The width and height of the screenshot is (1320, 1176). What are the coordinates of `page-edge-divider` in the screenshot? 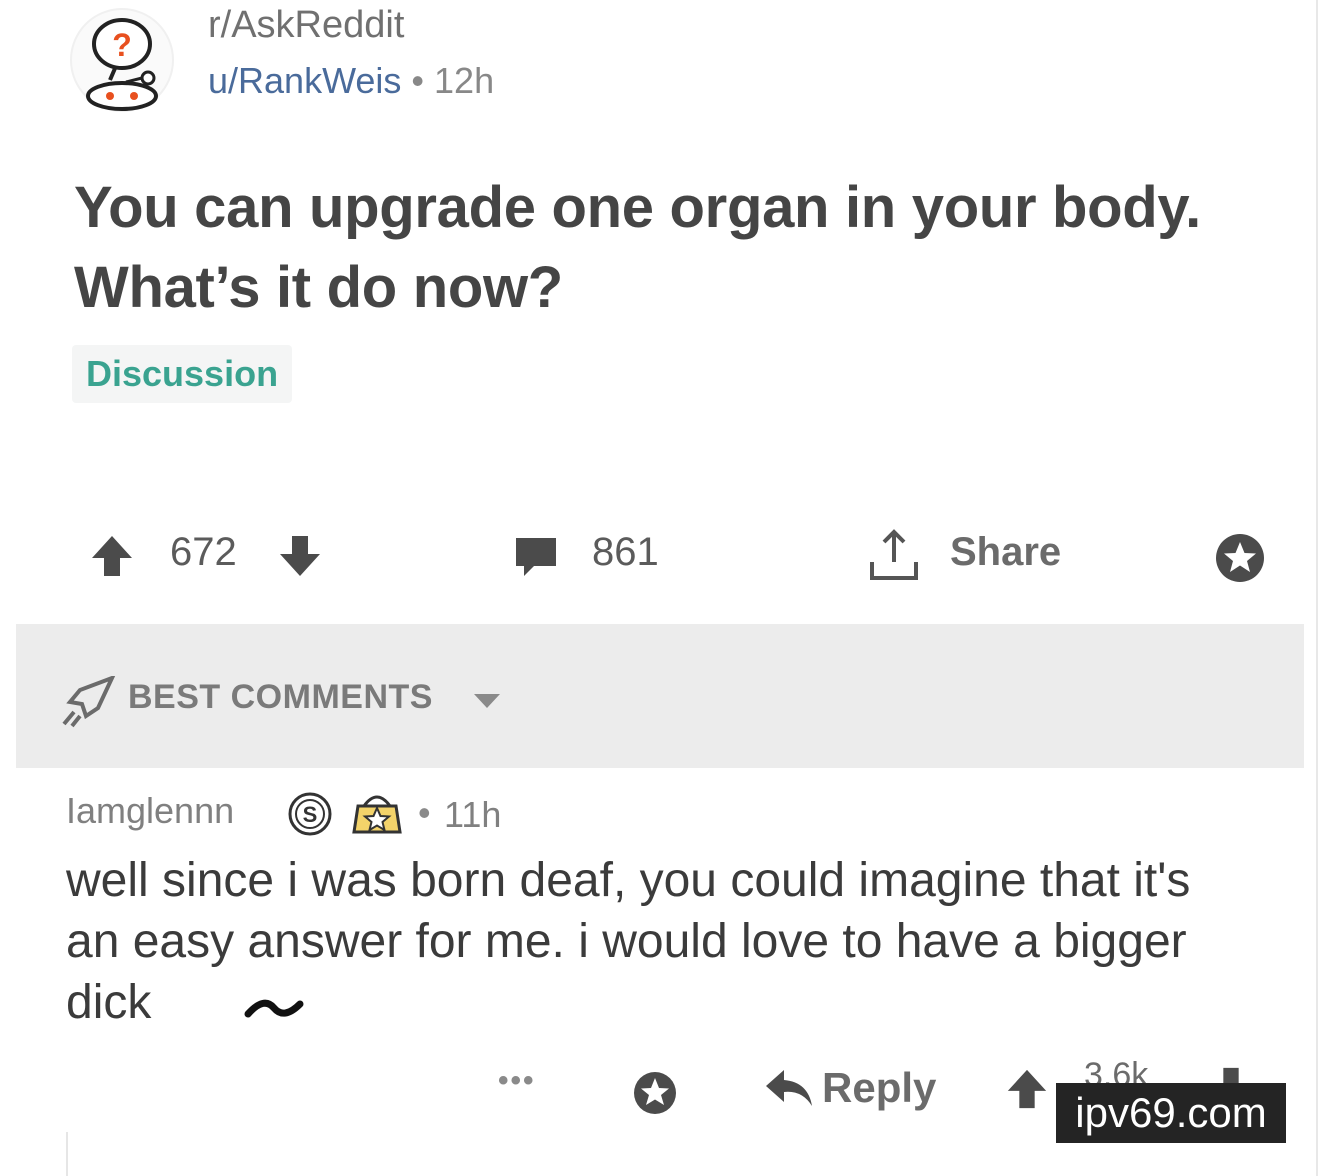 It's located at (1317, 588).